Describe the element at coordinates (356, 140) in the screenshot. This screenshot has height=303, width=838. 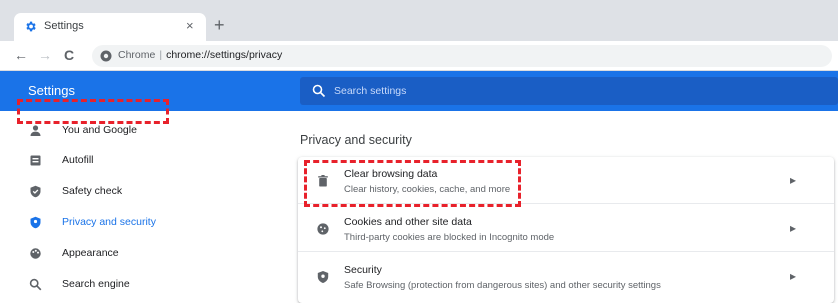
I see `section-title: Privacy and security` at that location.